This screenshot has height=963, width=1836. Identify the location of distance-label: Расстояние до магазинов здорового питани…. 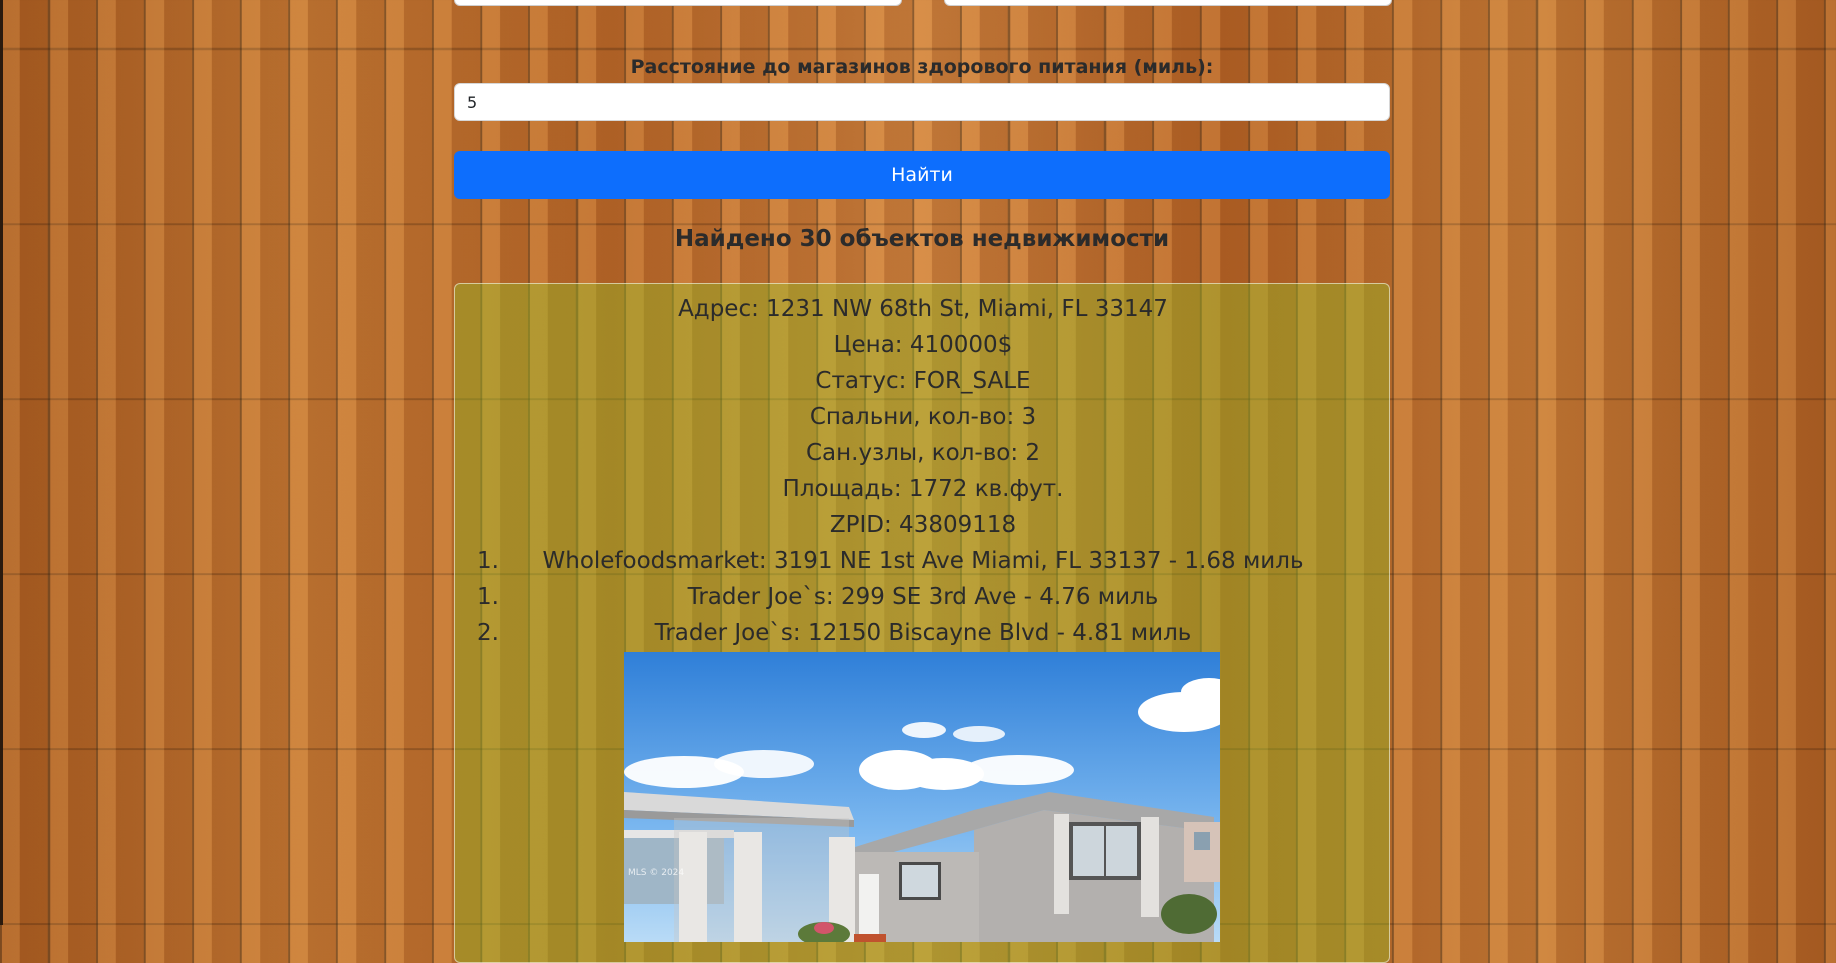
(922, 67).